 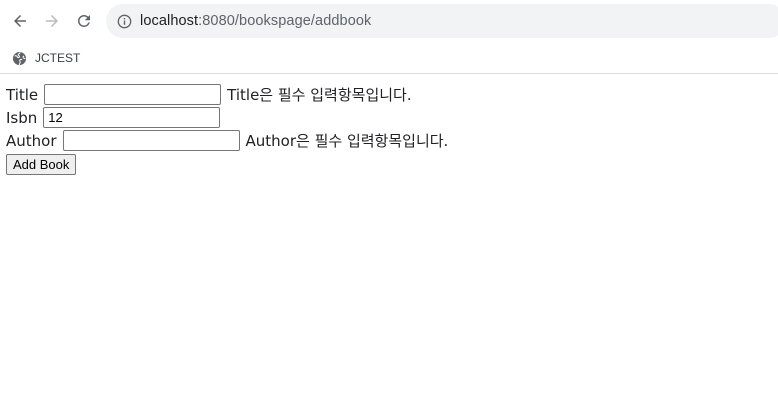 I want to click on isbn-row: Isbn, so click(x=389, y=117).